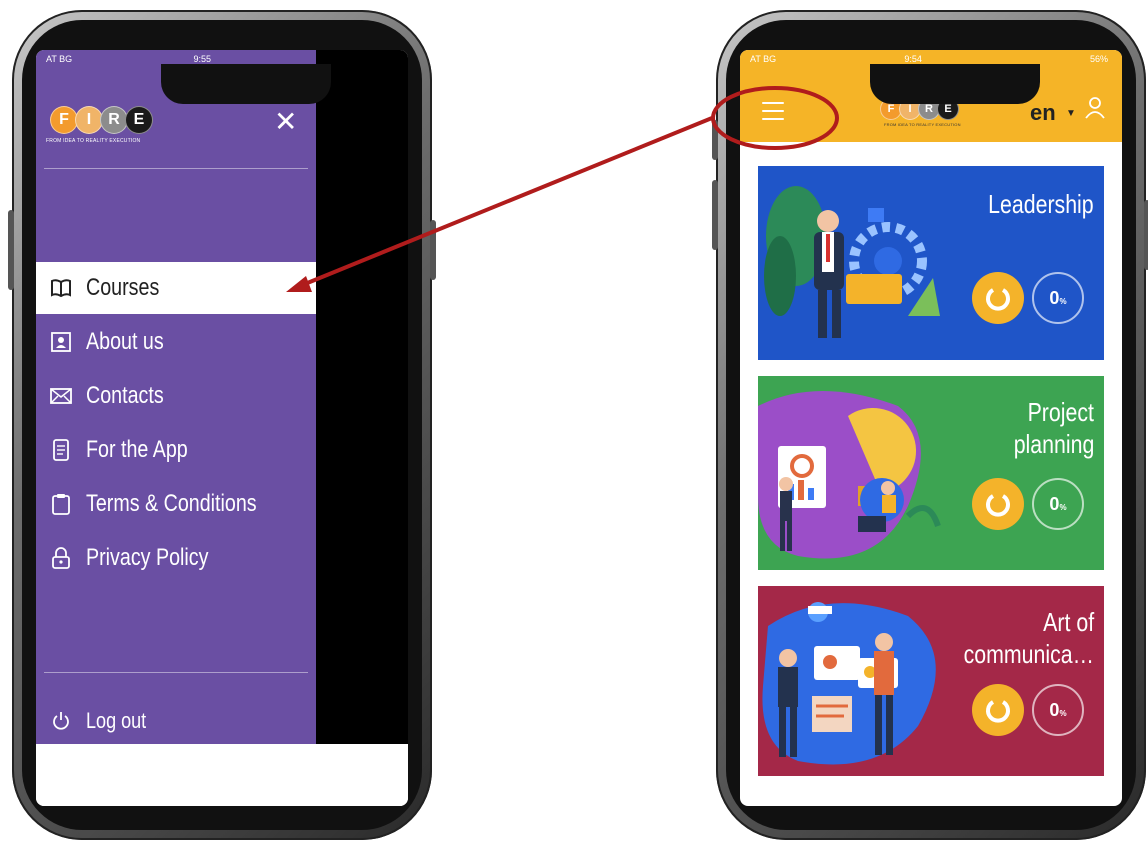 Image resolution: width=1148 pixels, height=848 pixels. What do you see at coordinates (1071, 113) in the screenshot?
I see `chevron-down-icon: ▼` at bounding box center [1071, 113].